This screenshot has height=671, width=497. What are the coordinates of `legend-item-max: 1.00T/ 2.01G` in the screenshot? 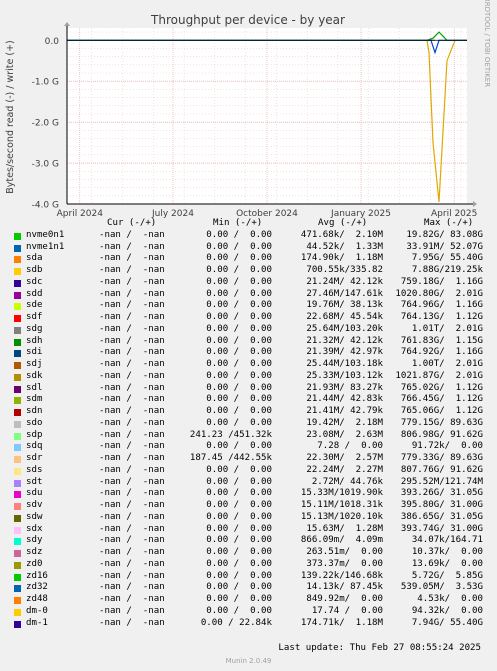 It's located at (447, 364).